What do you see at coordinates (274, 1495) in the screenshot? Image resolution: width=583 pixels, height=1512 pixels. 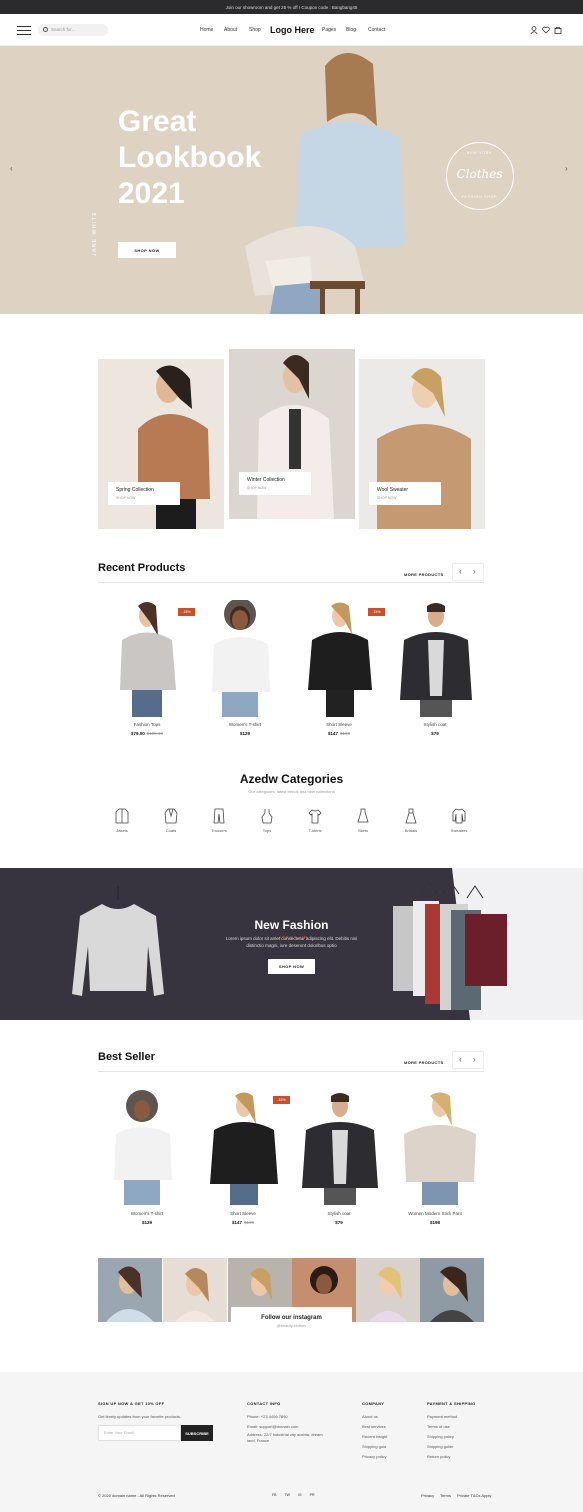 I see `facebook-icon: FB` at bounding box center [274, 1495].